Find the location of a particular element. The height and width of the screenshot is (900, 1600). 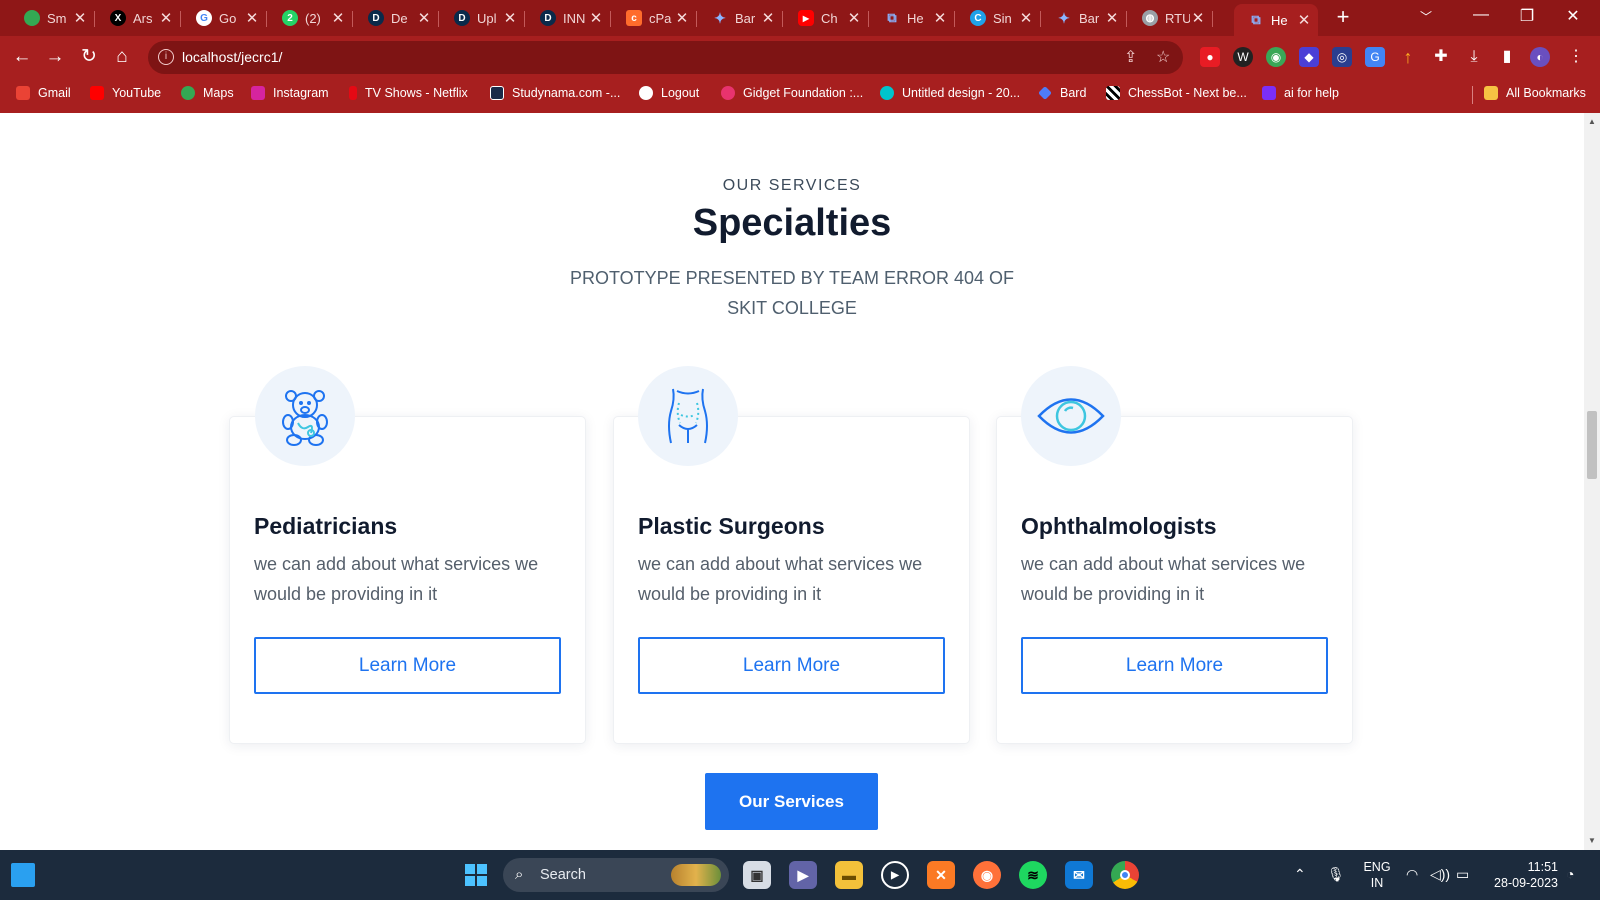

xampp-icon: ✕ is located at coordinates (941, 875).